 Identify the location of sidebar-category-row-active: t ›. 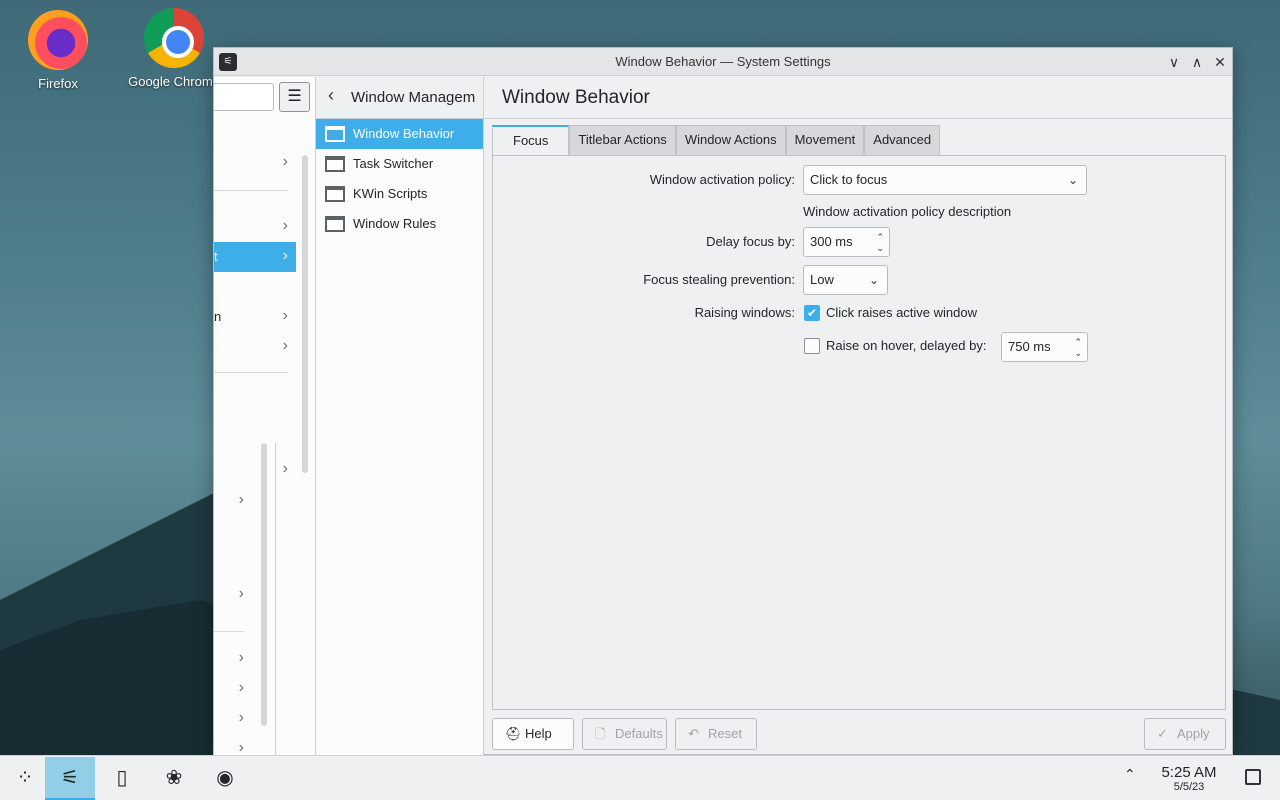
(255, 257).